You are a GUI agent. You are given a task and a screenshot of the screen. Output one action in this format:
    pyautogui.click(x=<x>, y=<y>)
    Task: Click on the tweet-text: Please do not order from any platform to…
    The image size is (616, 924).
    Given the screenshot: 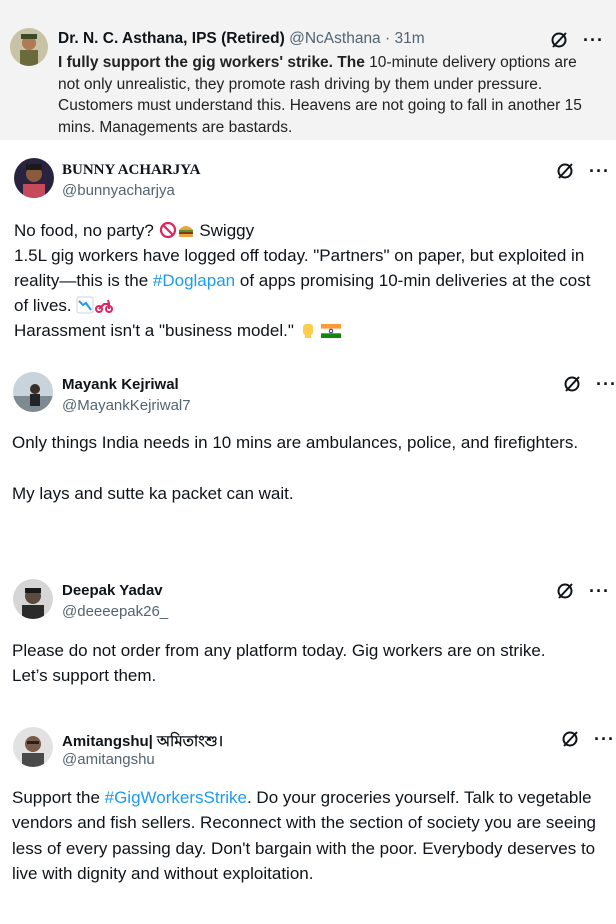 What is the action you would take?
    pyautogui.click(x=279, y=663)
    